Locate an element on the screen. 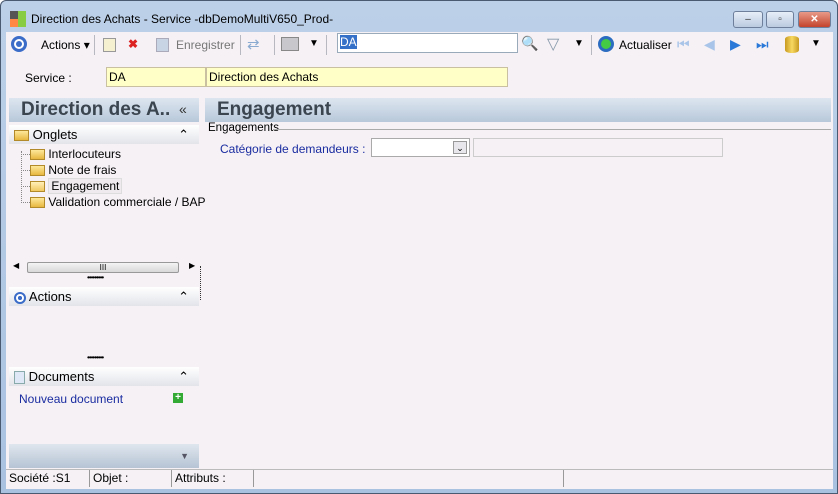  maximize-button: ▫ is located at coordinates (780, 19).